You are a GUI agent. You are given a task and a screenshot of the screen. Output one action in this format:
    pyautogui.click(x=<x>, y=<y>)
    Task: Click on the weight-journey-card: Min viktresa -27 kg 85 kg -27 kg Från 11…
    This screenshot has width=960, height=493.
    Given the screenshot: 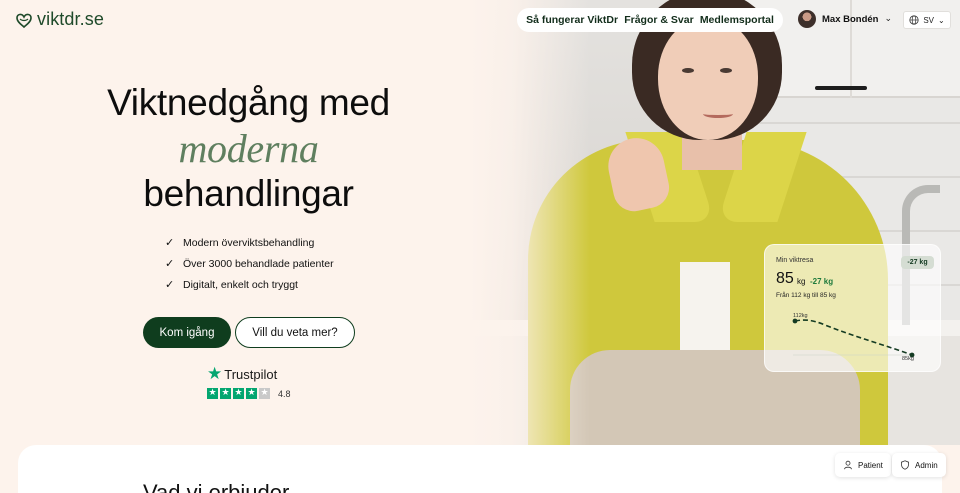 What is the action you would take?
    pyautogui.click(x=852, y=308)
    